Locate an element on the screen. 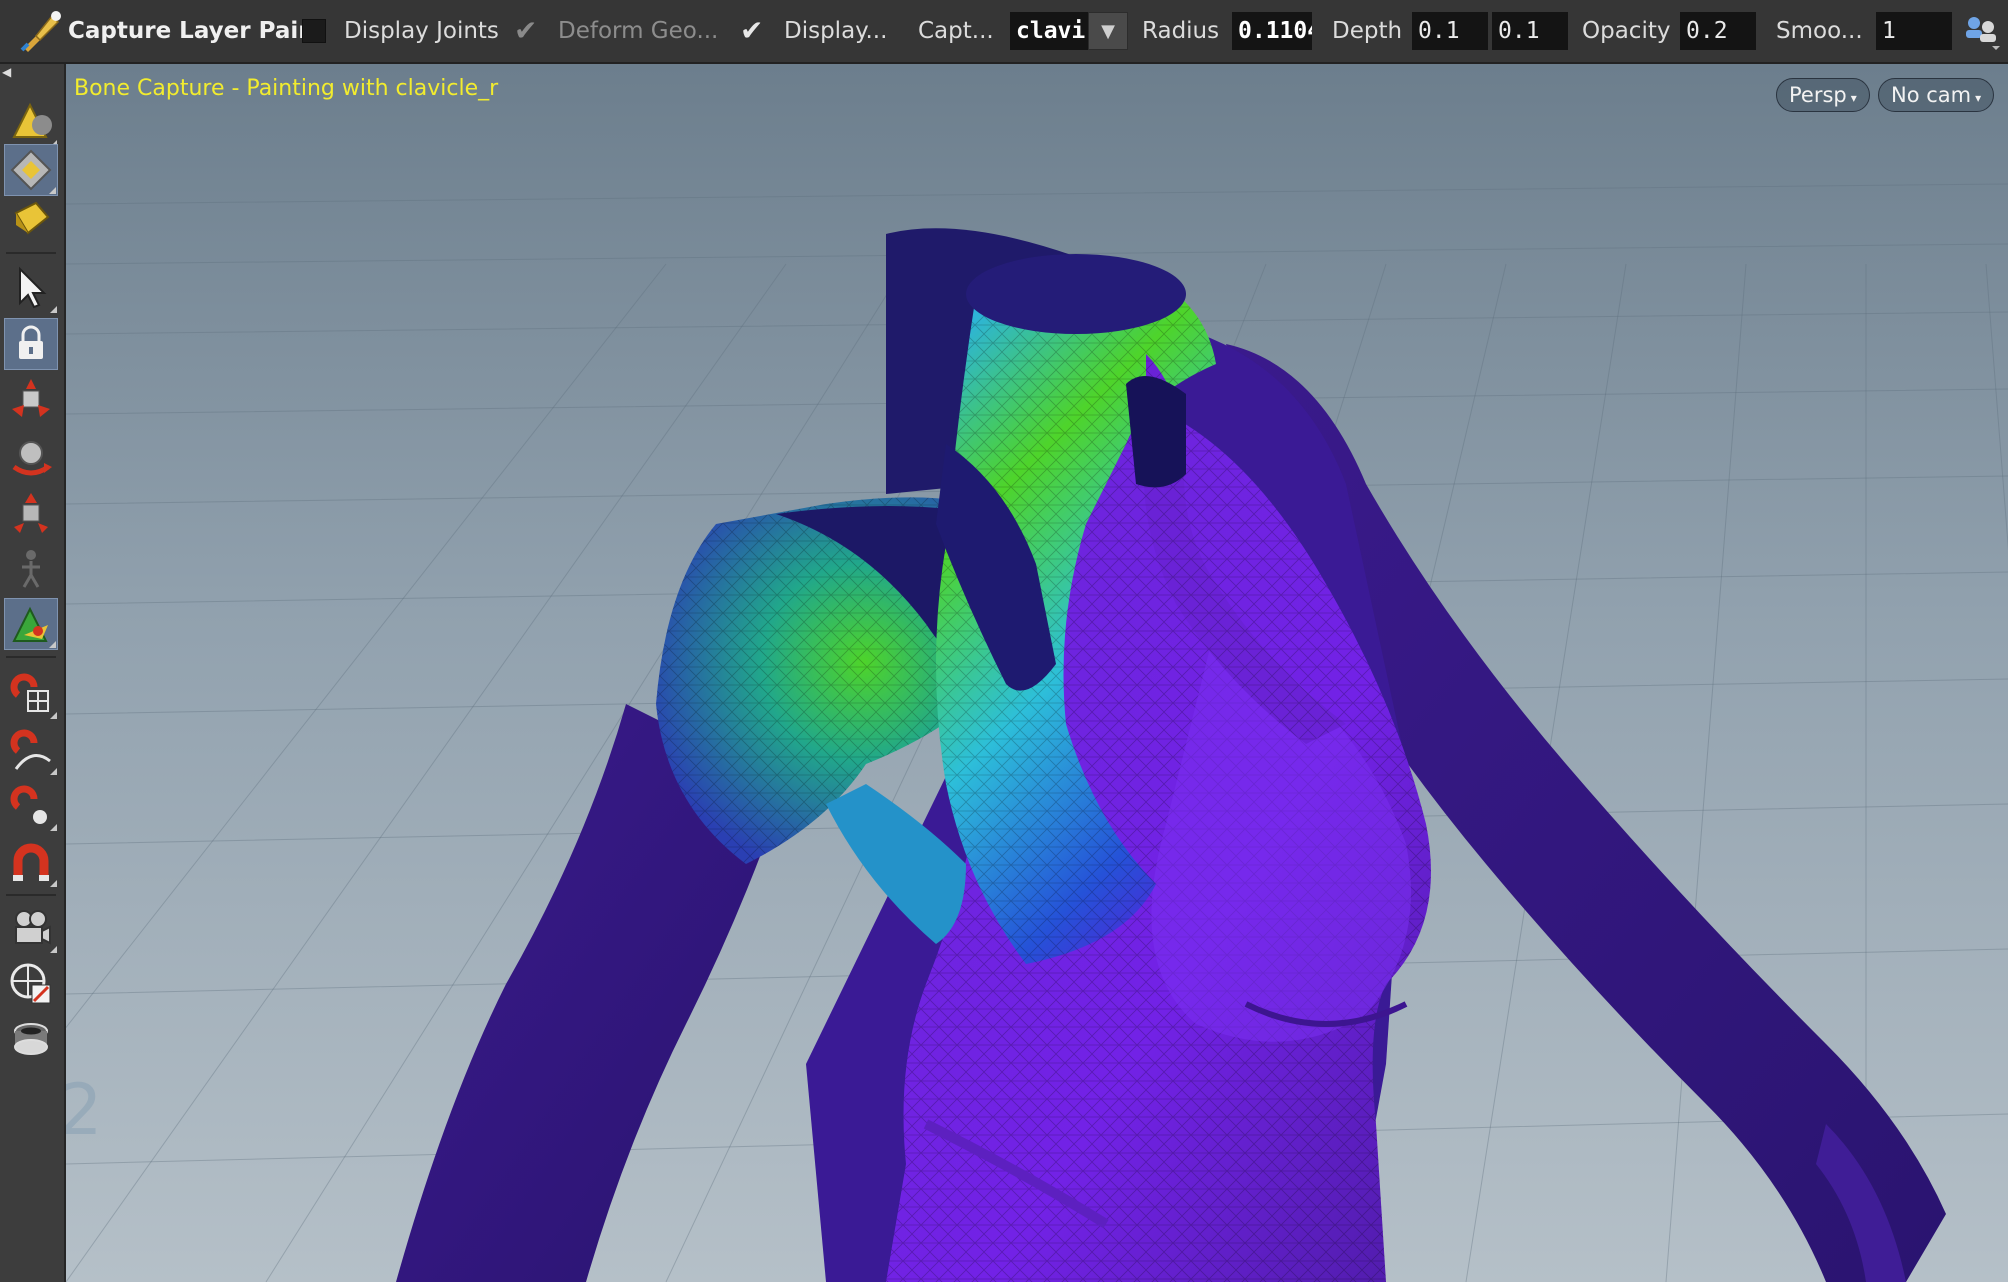  viewport-status-title: Bone Capture - Painting with clavicle_r is located at coordinates (286, 88).